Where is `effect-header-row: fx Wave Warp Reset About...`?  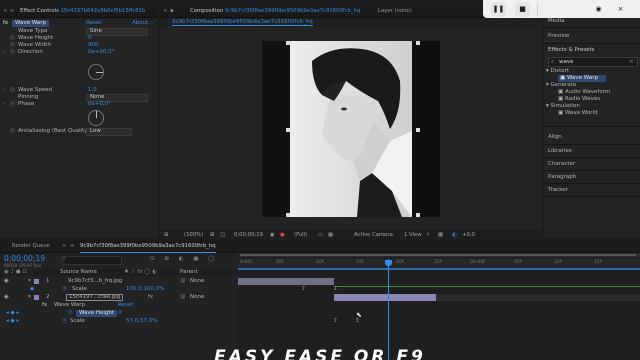 effect-header-row: fx Wave Warp Reset About... is located at coordinates (79, 23).